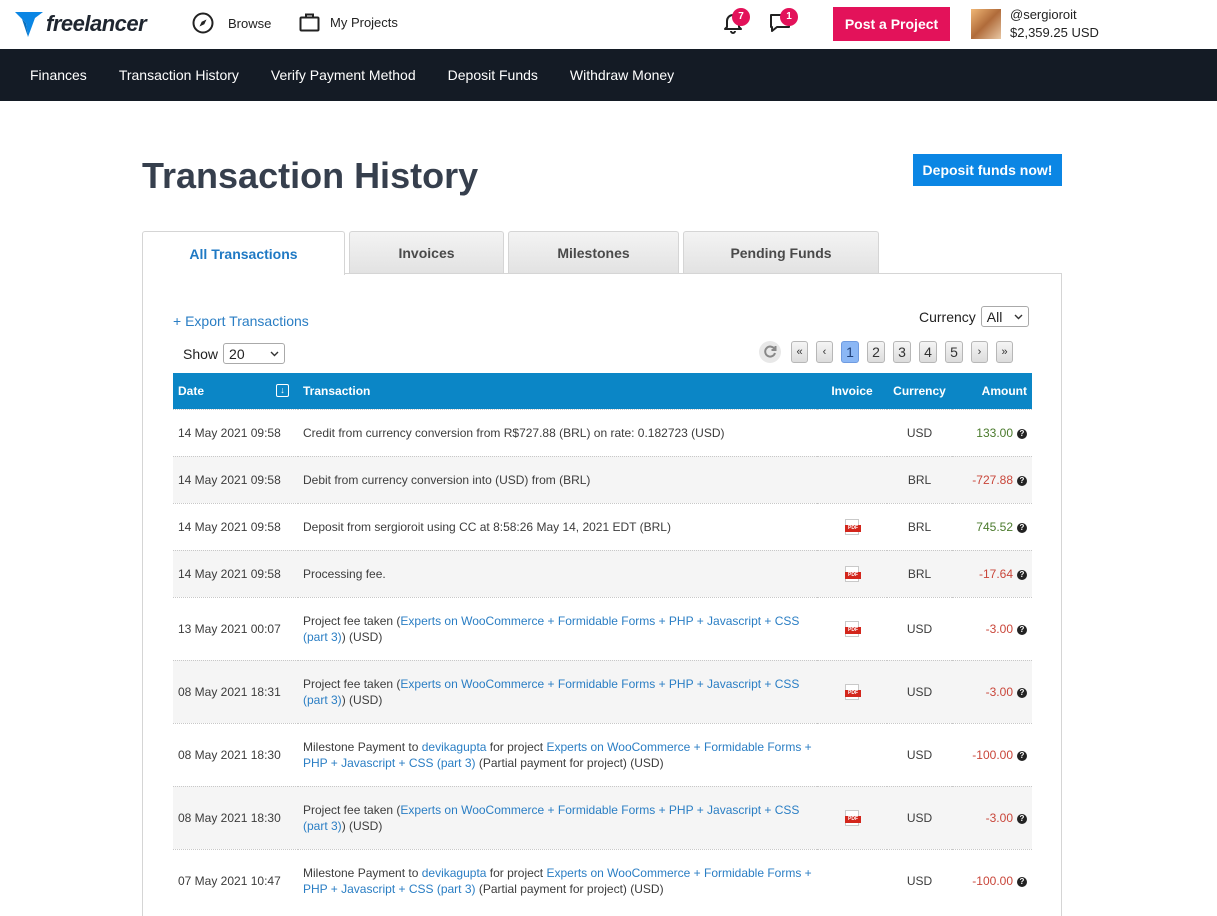 The width and height of the screenshot is (1217, 916). I want to click on row-date: 08 May 2021 18:31, so click(229, 691).